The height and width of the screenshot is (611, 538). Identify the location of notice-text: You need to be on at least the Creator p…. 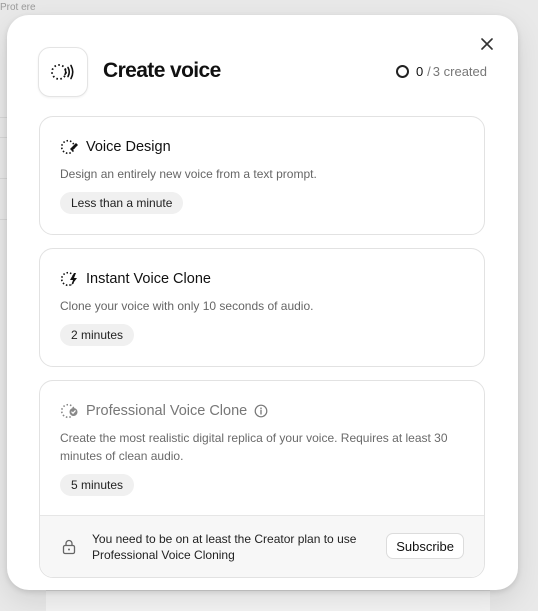
(224, 547).